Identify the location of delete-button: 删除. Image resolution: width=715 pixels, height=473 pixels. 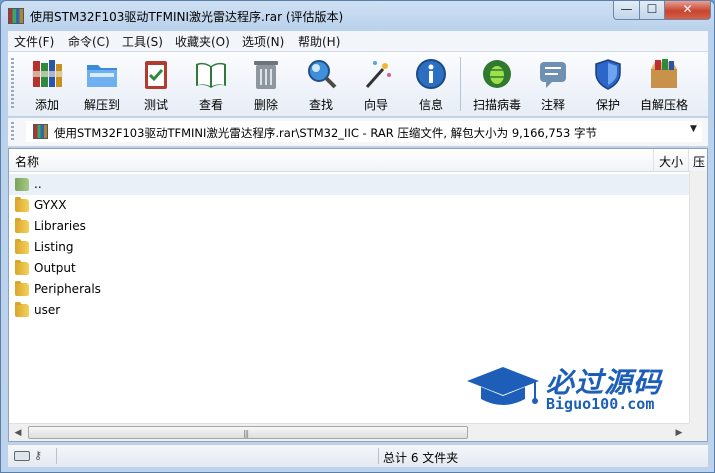
(266, 84).